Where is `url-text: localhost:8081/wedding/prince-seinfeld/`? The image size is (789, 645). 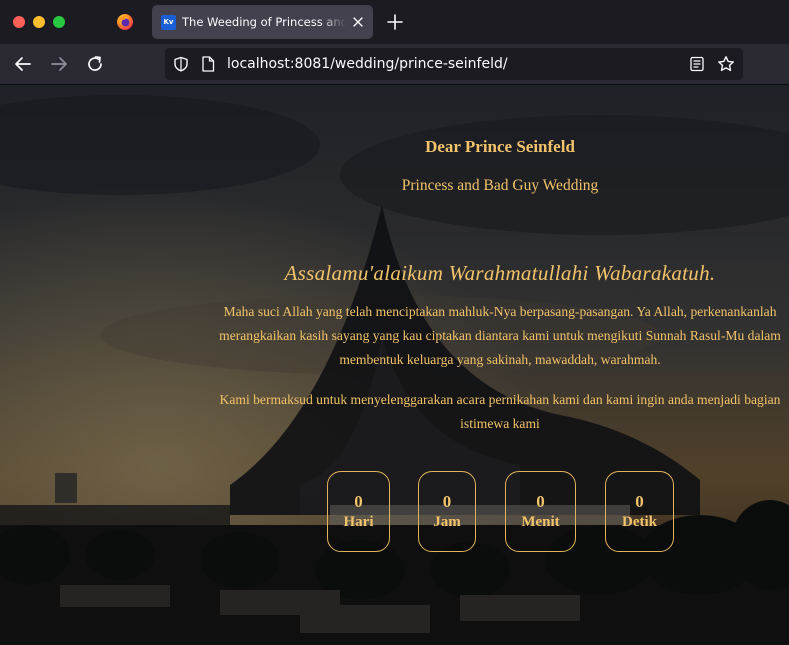 url-text: localhost:8081/wedding/prince-seinfeld/ is located at coordinates (367, 64).